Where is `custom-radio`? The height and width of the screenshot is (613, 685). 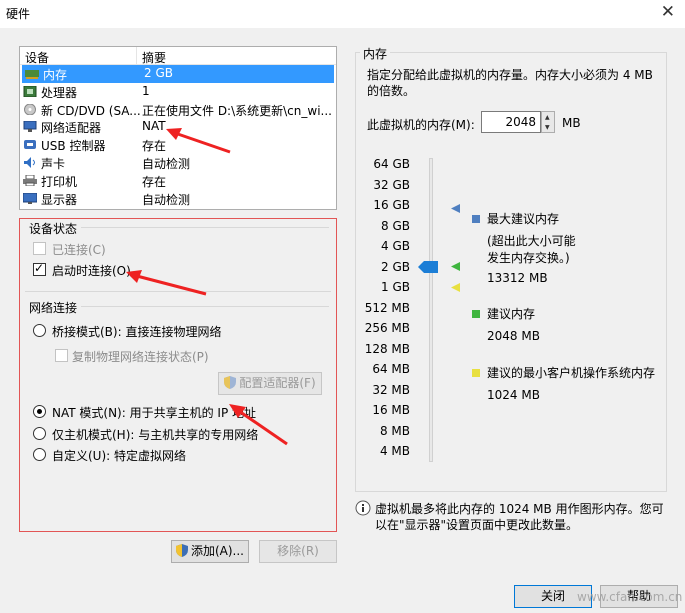 custom-radio is located at coordinates (39, 454).